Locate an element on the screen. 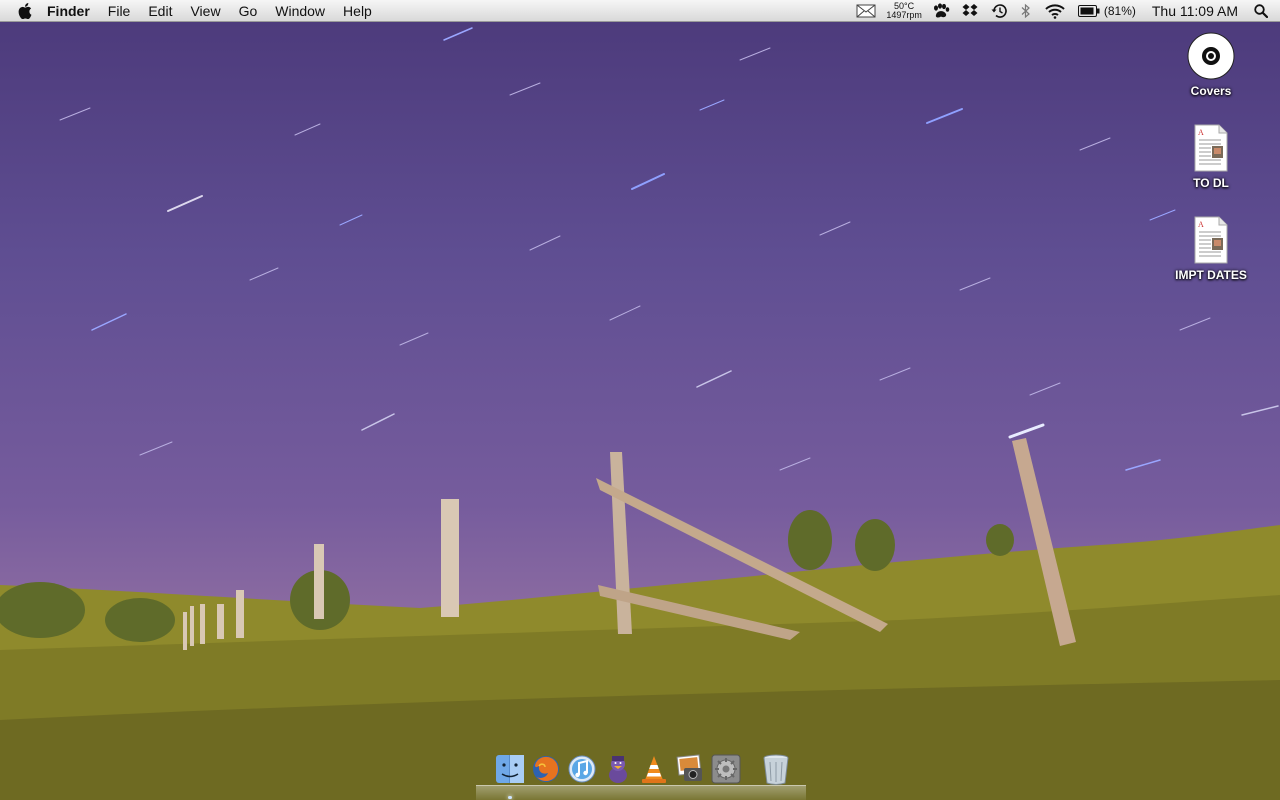 This screenshot has height=800, width=1280. mail-status is located at coordinates (866, 11).